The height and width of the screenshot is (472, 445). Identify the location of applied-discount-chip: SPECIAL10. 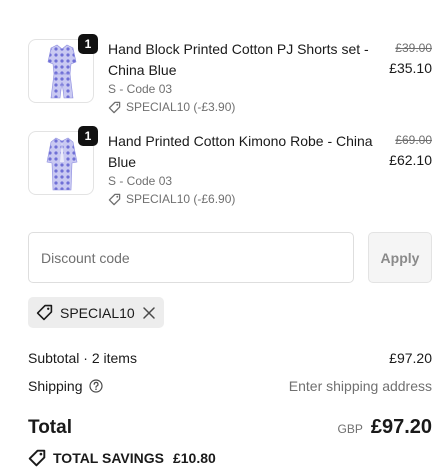
(96, 312).